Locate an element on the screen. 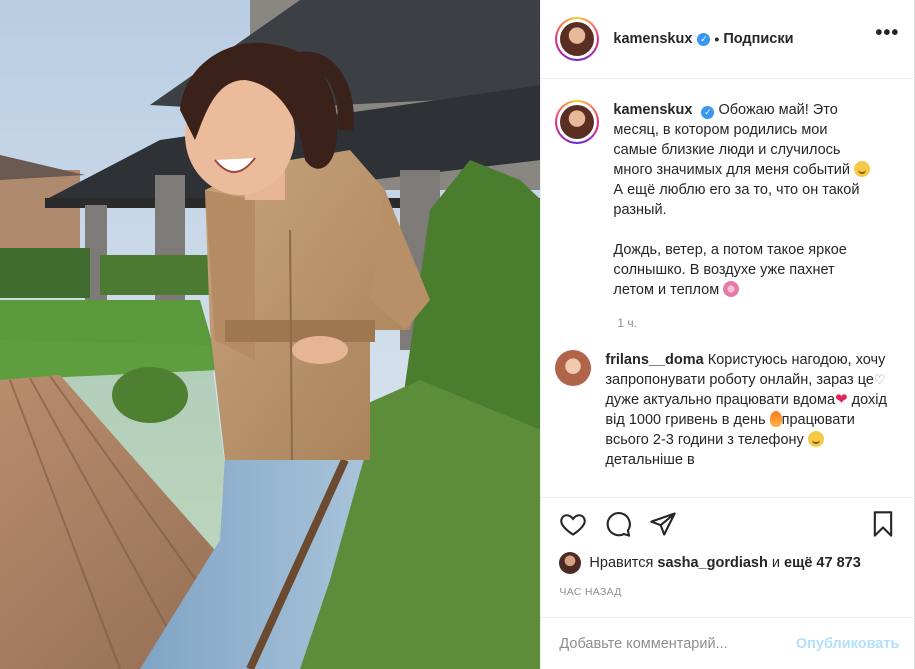  author-avatar is located at coordinates (577, 39).